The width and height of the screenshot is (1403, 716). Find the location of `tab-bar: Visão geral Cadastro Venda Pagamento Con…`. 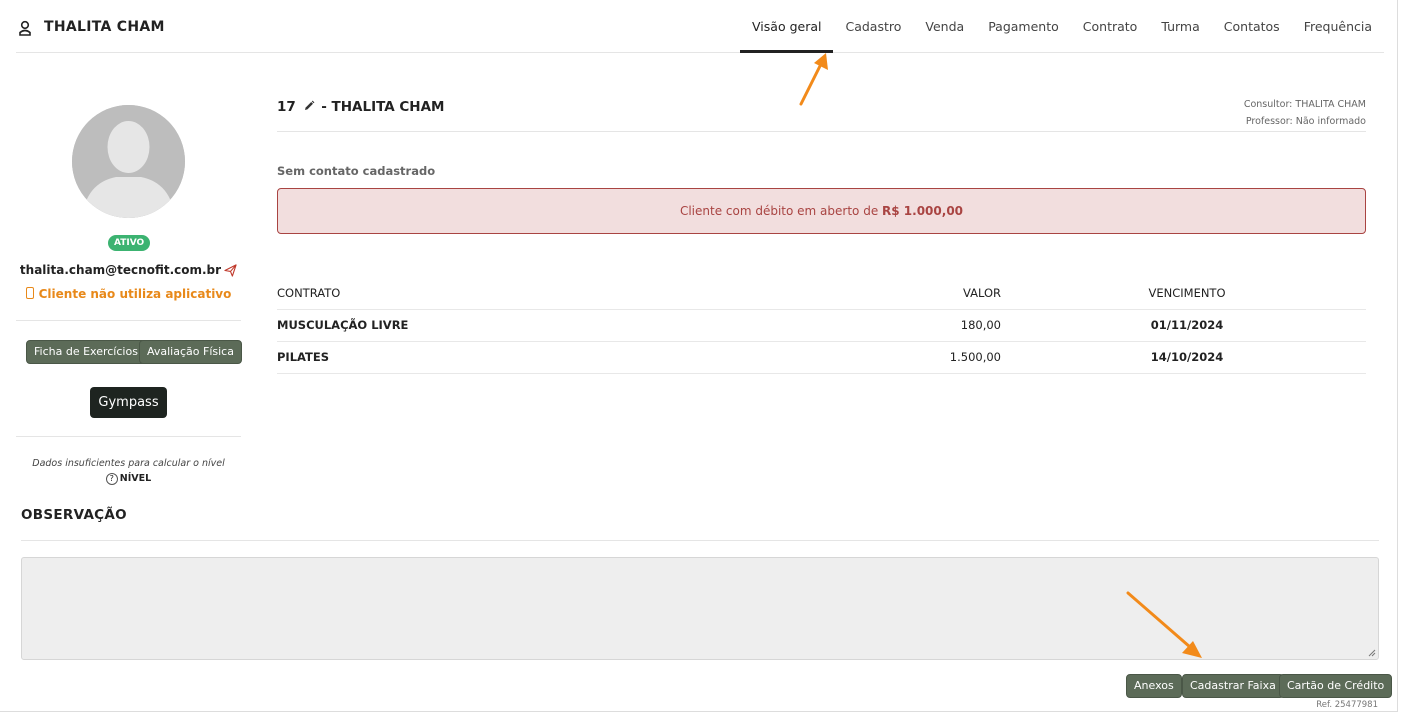

tab-bar: Visão geral Cadastro Venda Pagamento Con… is located at coordinates (1062, 26).